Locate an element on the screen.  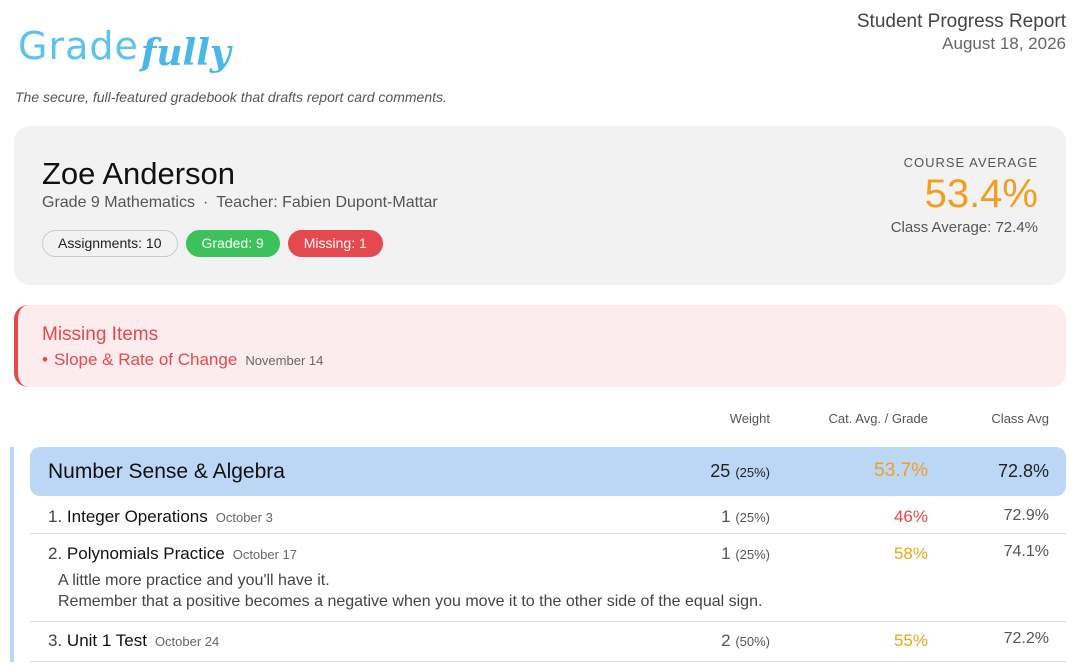
gradefully-logo: Gradefully is located at coordinates (124, 48).